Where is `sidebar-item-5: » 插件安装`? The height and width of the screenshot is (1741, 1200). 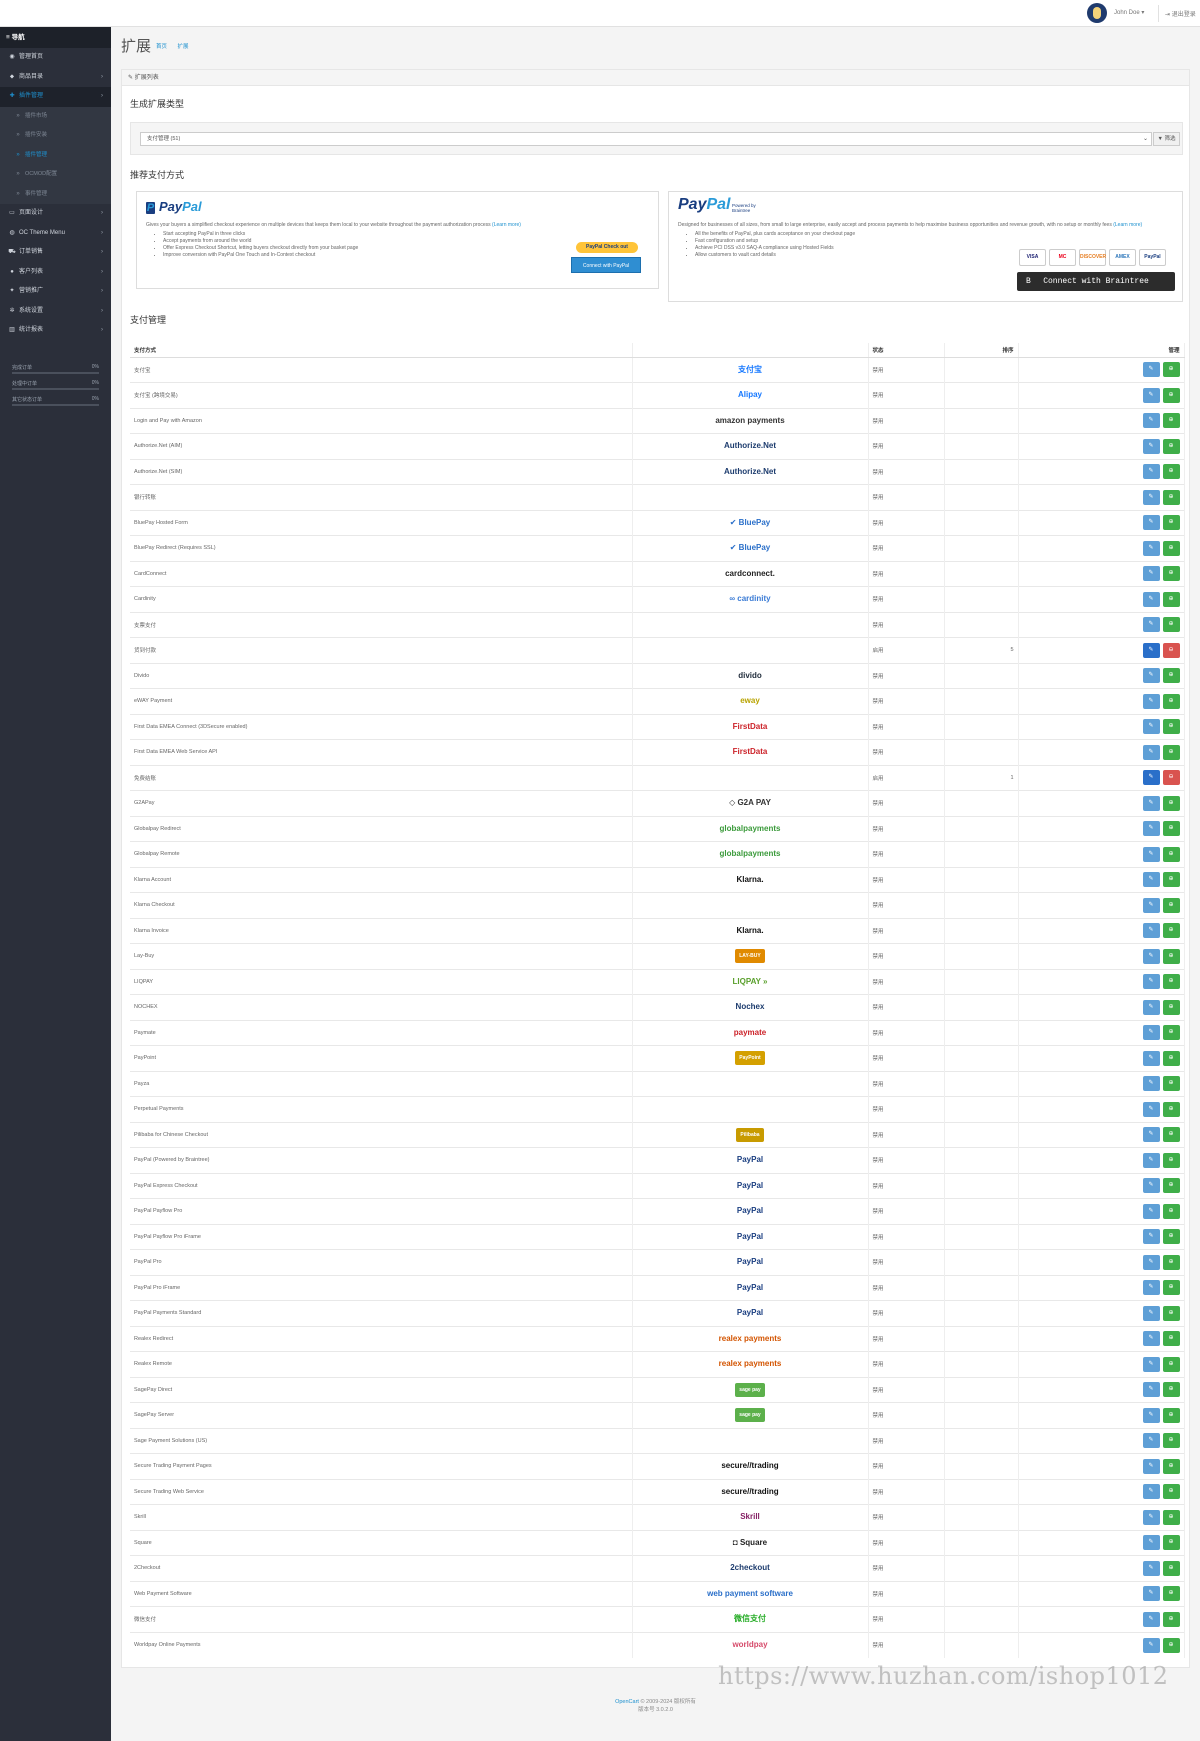 sidebar-item-5: » 插件安装 is located at coordinates (55, 136).